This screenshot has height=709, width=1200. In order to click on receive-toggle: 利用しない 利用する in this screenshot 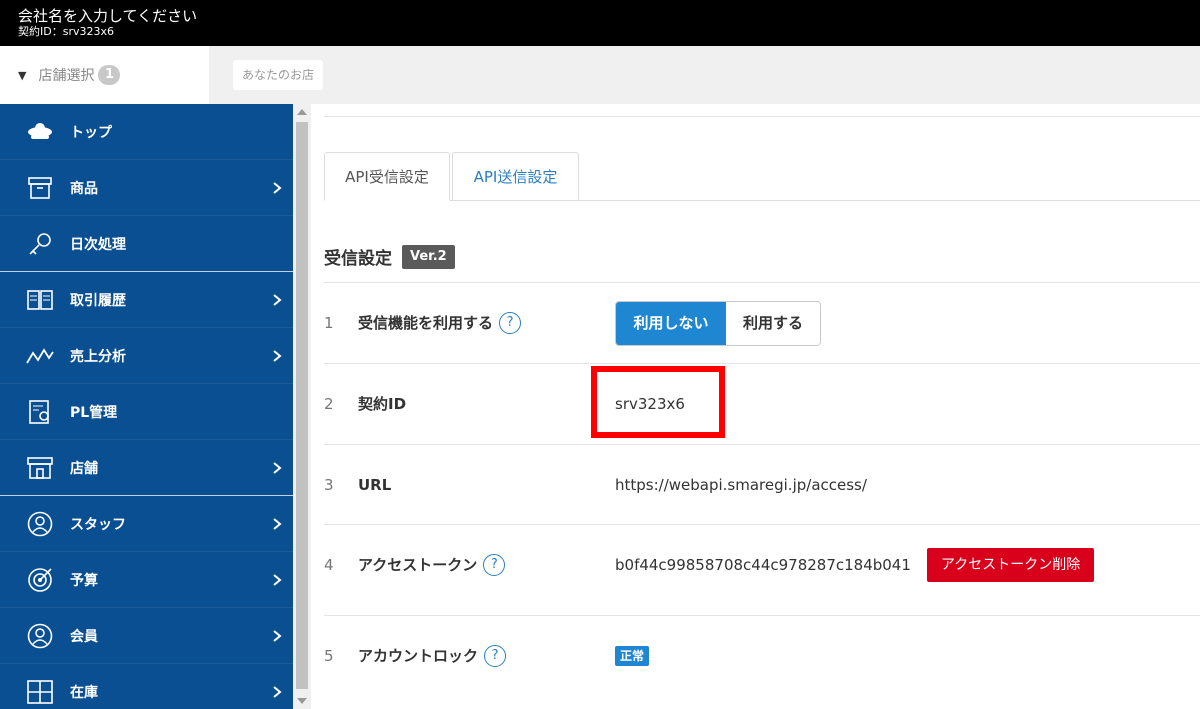, I will do `click(718, 323)`.